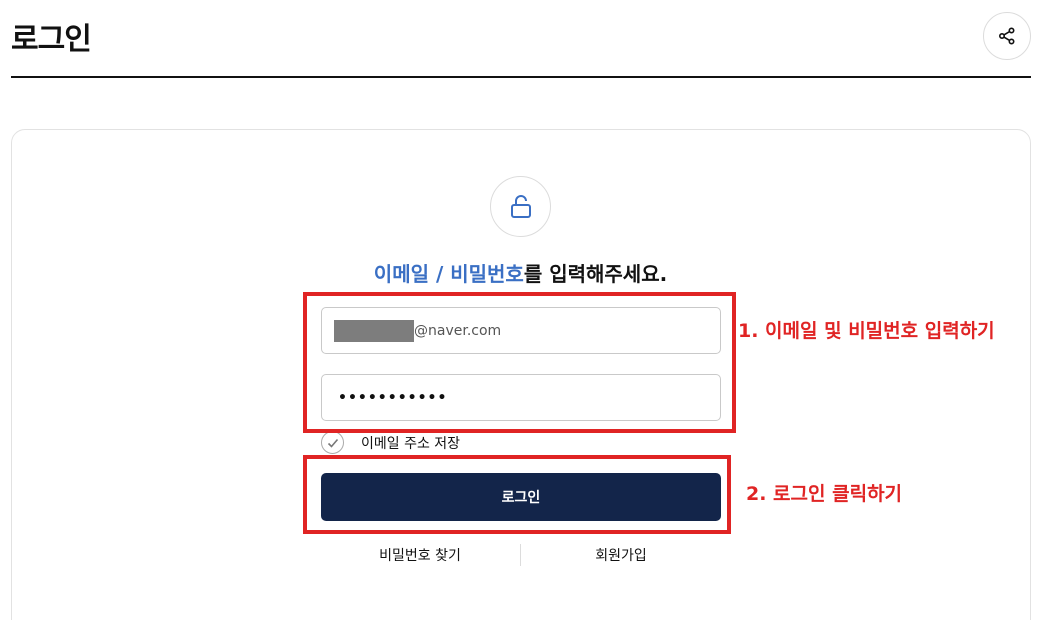  I want to click on annotation-box-step1, so click(519, 362).